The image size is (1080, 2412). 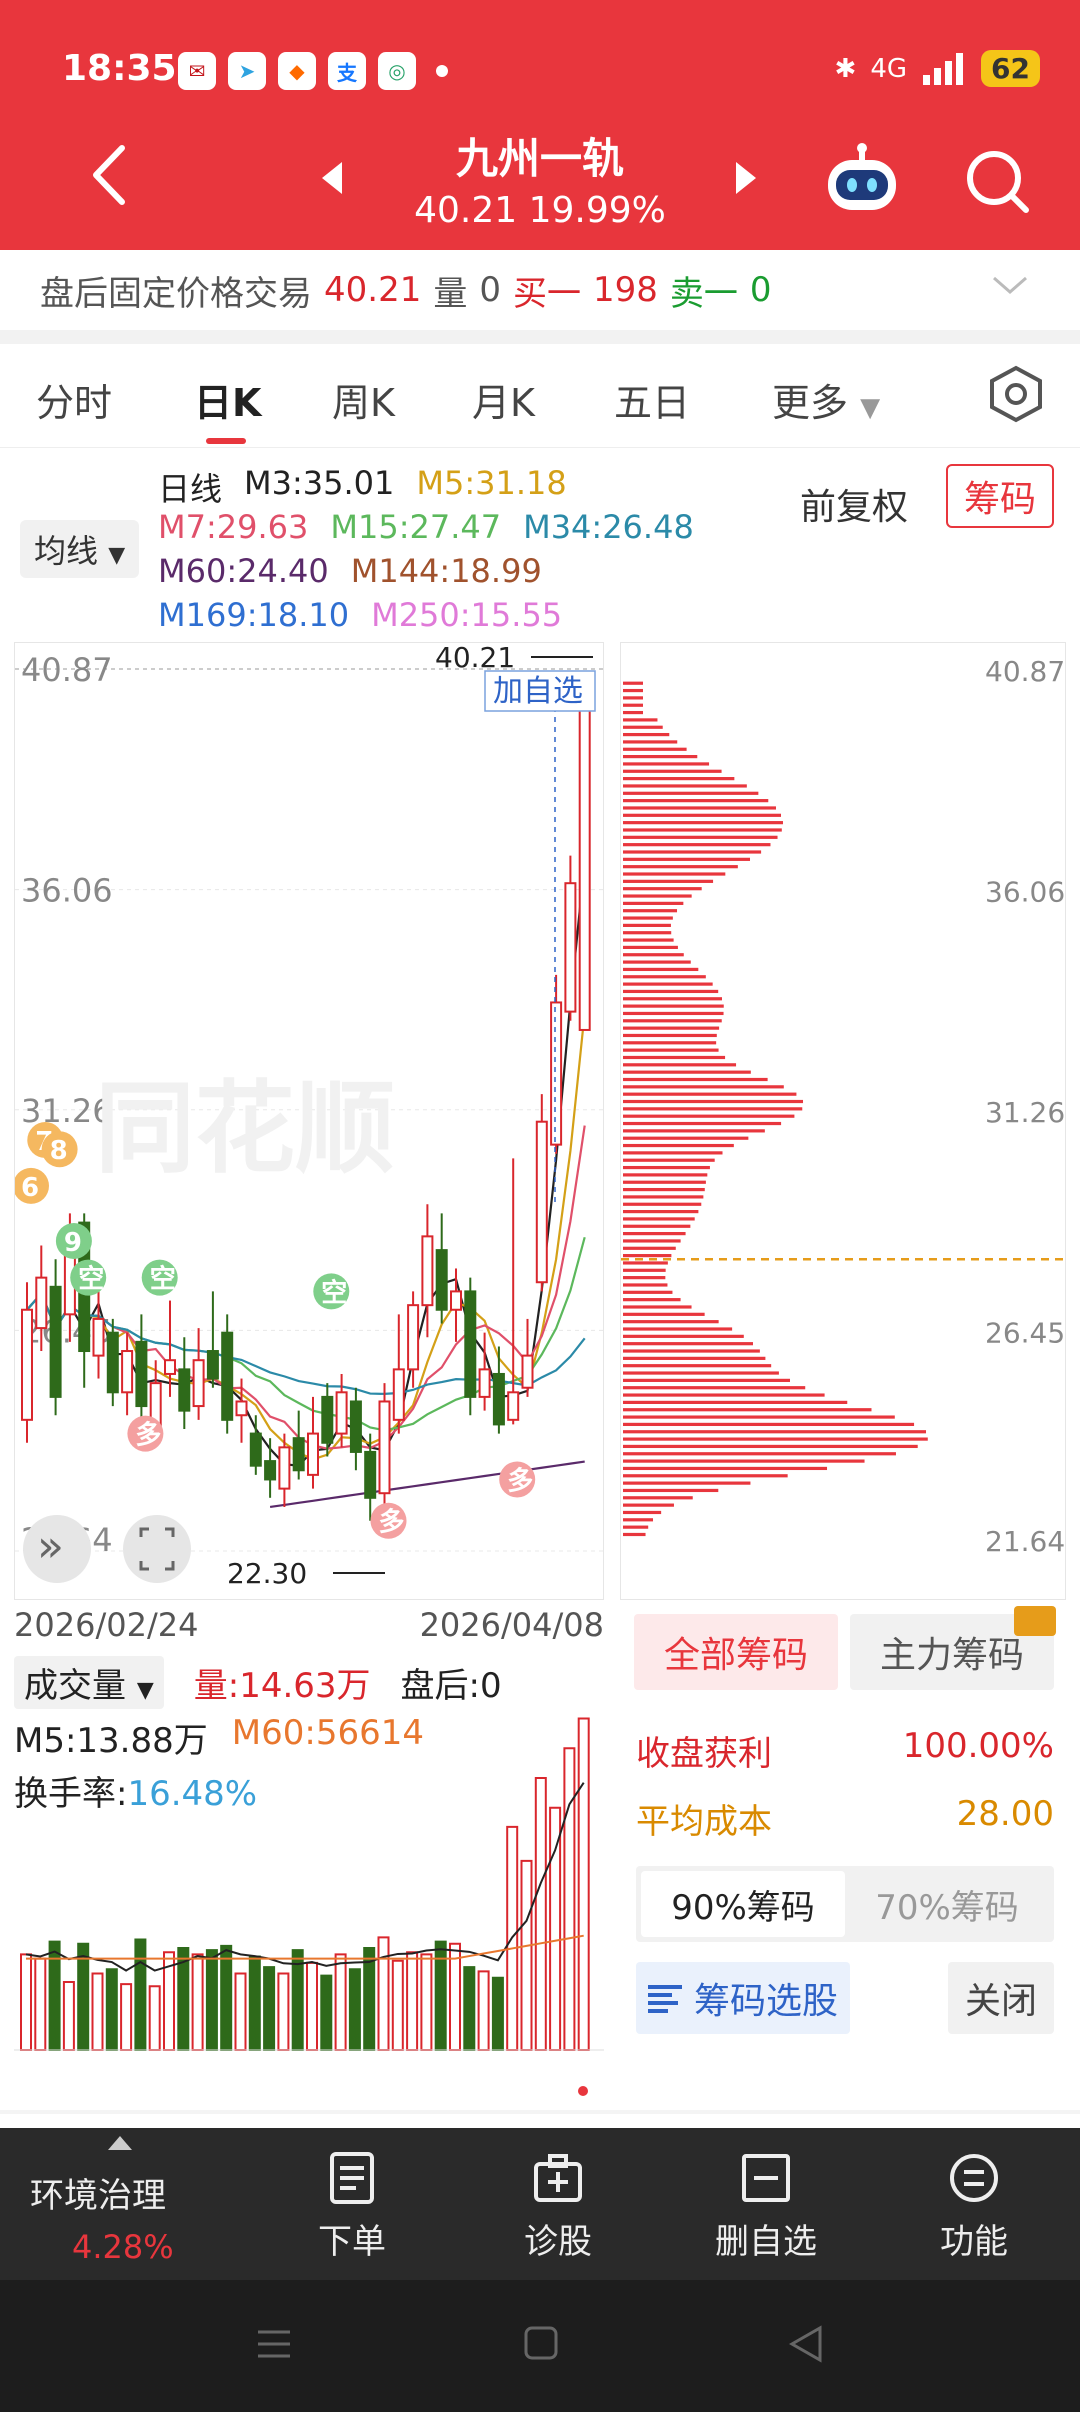 I want to click on search-icon, so click(x=997, y=181).